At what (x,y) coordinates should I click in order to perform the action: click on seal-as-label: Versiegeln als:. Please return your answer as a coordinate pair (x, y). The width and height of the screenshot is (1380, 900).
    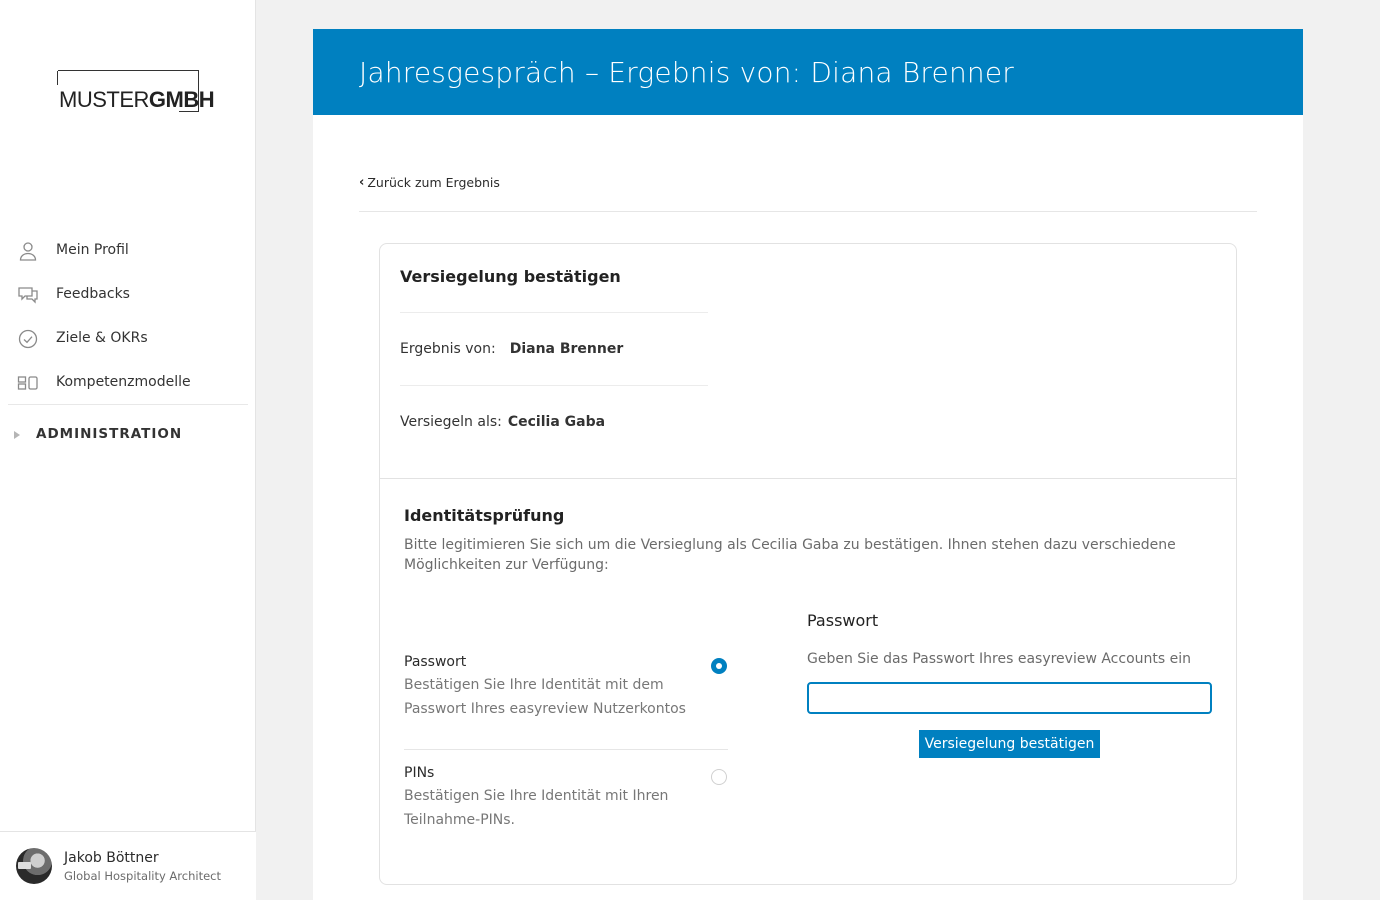
    Looking at the image, I should click on (451, 422).